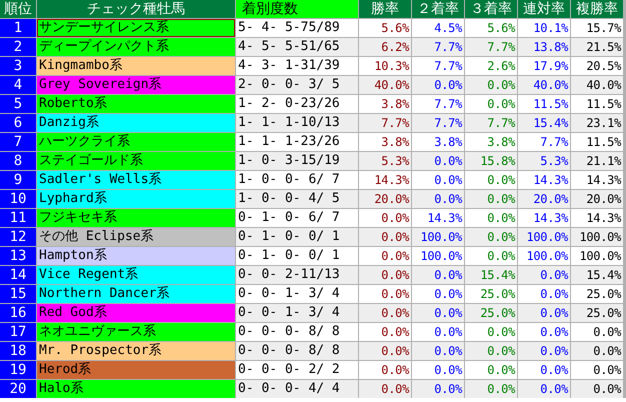  What do you see at coordinates (297, 104) in the screenshot?
I see `record-cell: 1- 2- 0-23/26` at bounding box center [297, 104].